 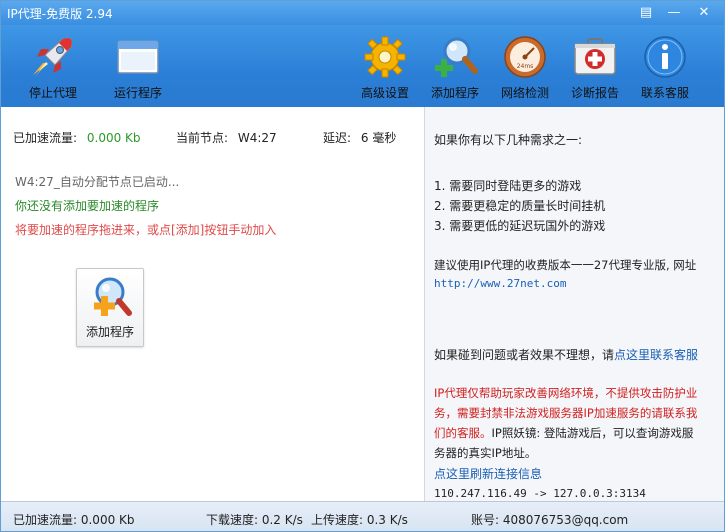 What do you see at coordinates (565, 265) in the screenshot?
I see `suggest-text: 建议使用IP代理的收费版本一一27代理专业版, 网址` at bounding box center [565, 265].